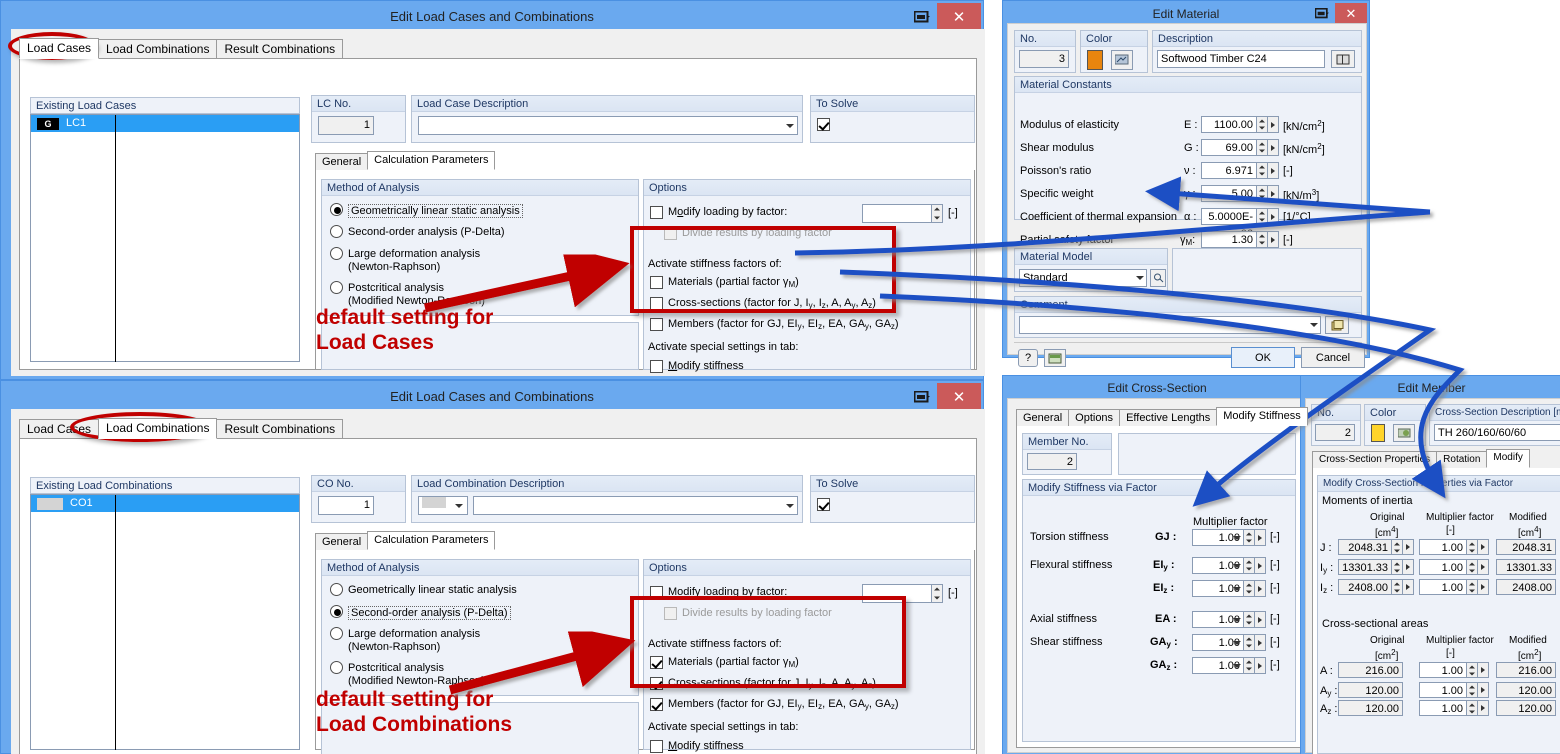  What do you see at coordinates (656, 592) in the screenshot?
I see `modify-loading-checkbox` at bounding box center [656, 592].